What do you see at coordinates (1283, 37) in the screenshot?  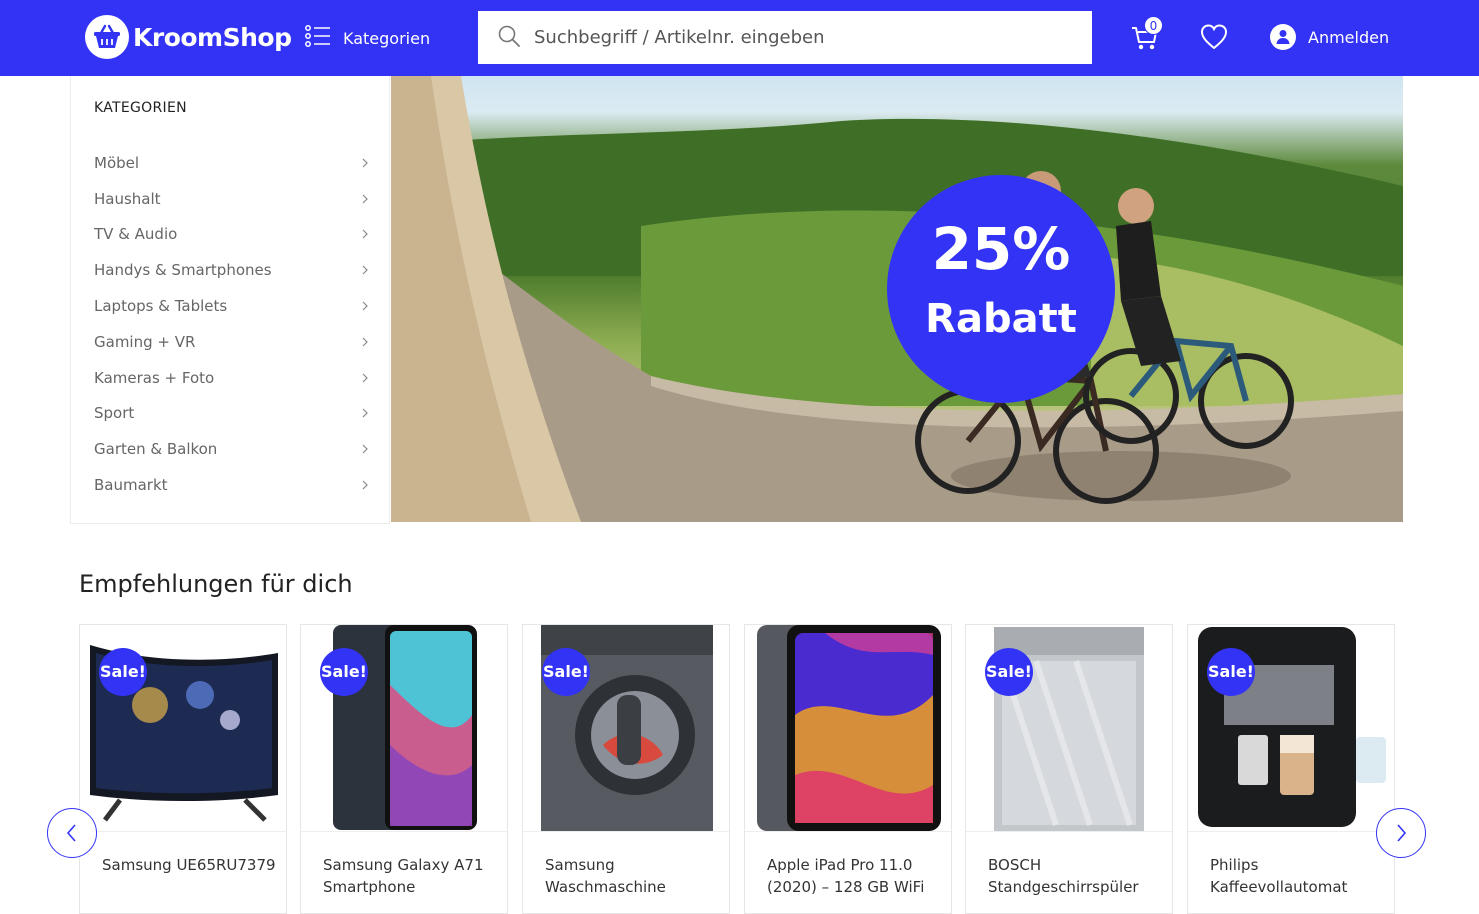 I see `user-icon` at bounding box center [1283, 37].